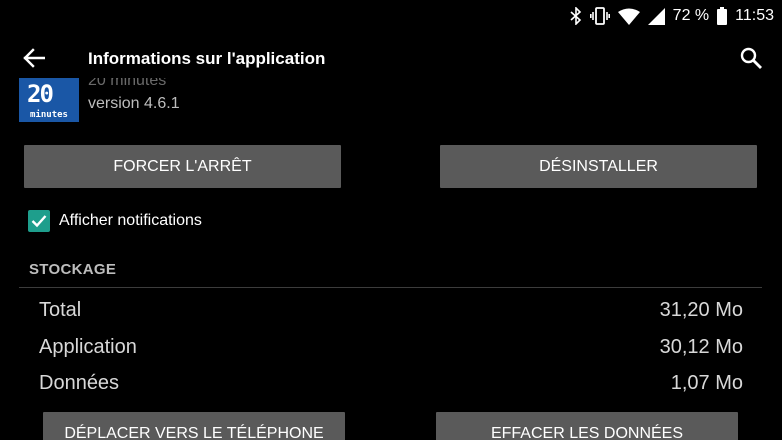 The height and width of the screenshot is (440, 782). Describe the element at coordinates (599, 16) in the screenshot. I see `vibrate-icon` at that location.